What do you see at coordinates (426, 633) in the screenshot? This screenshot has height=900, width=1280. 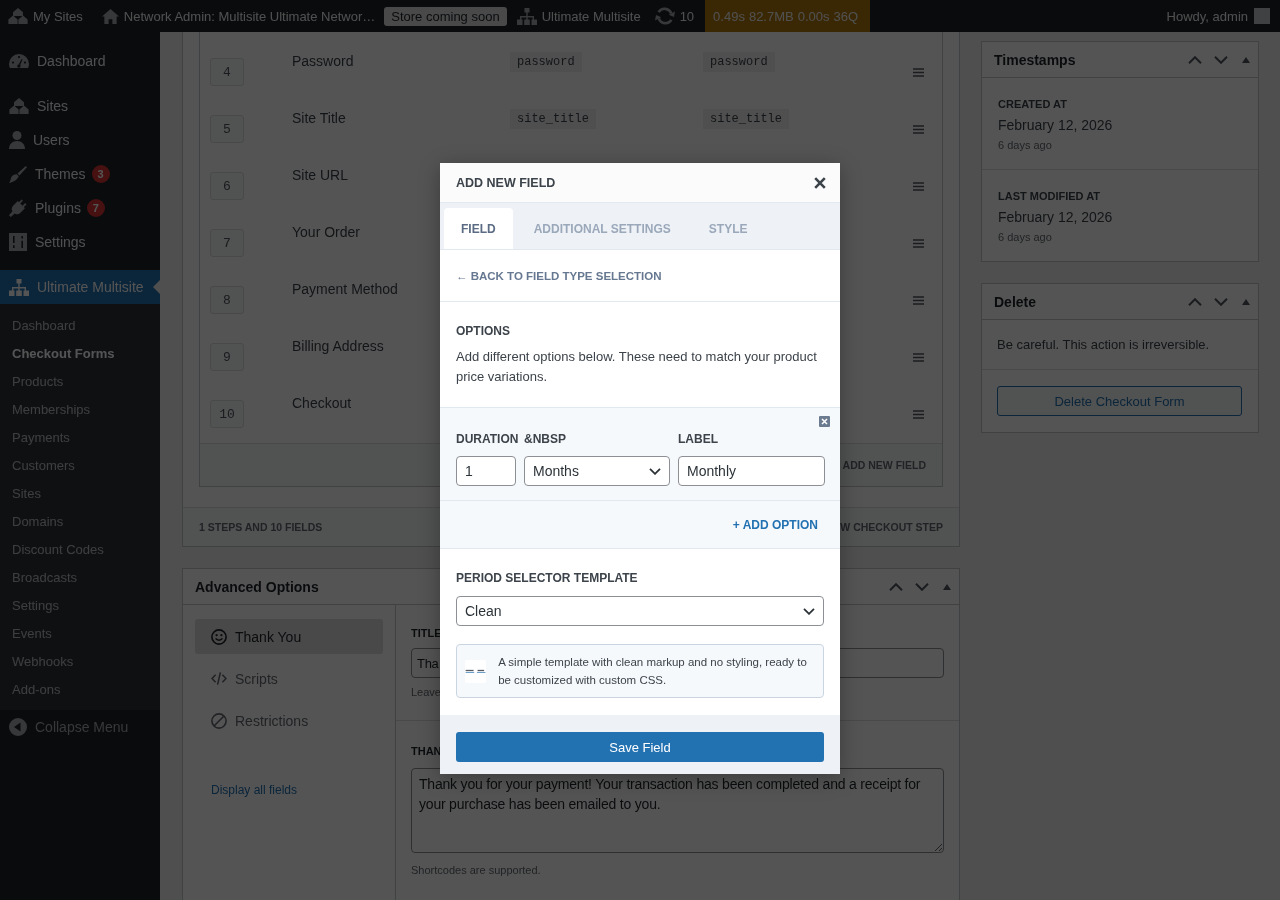 I see `field-label: TITLE` at bounding box center [426, 633].